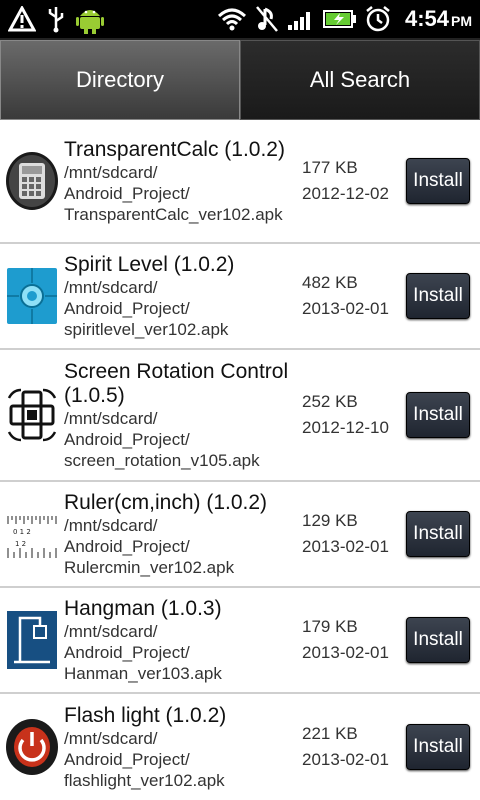 Image resolution: width=480 pixels, height=800 pixels. Describe the element at coordinates (32, 296) in the screenshot. I see `spirit-level-icon` at that location.